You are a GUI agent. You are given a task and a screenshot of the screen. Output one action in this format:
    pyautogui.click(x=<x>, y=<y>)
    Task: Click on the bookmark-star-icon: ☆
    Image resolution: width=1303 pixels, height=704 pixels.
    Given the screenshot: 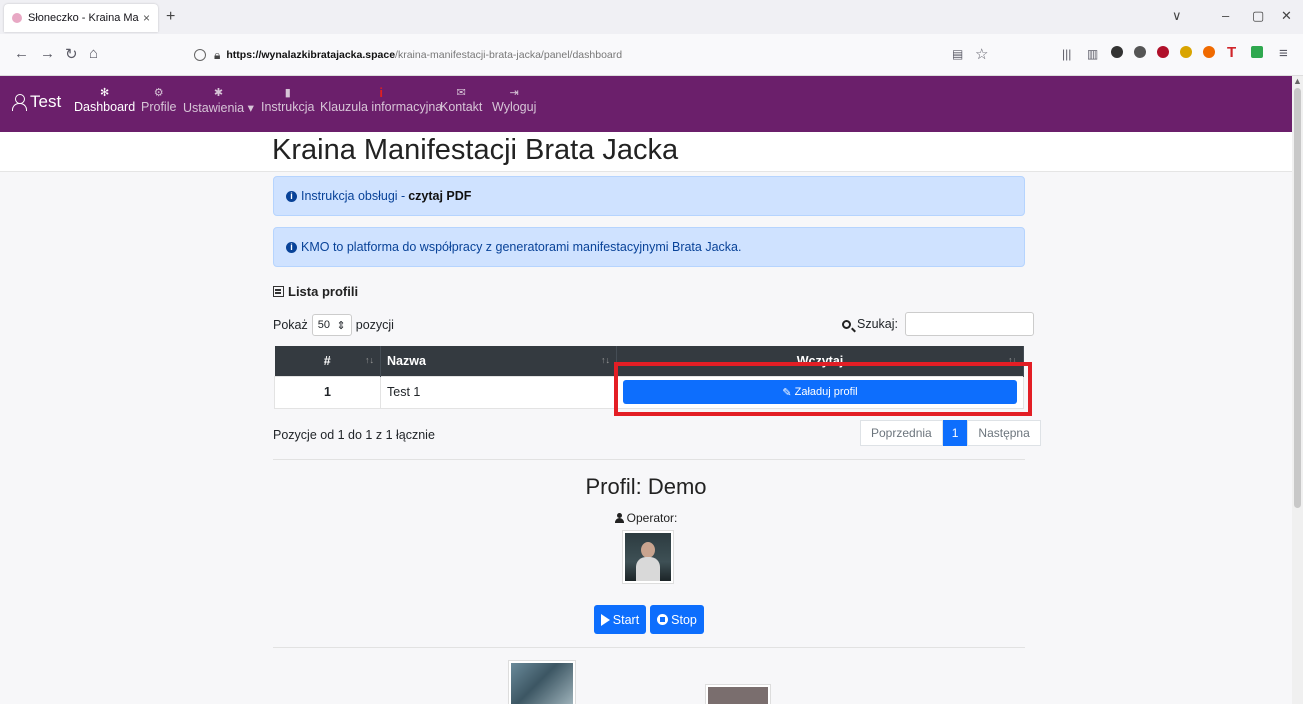 What is the action you would take?
    pyautogui.click(x=981, y=54)
    